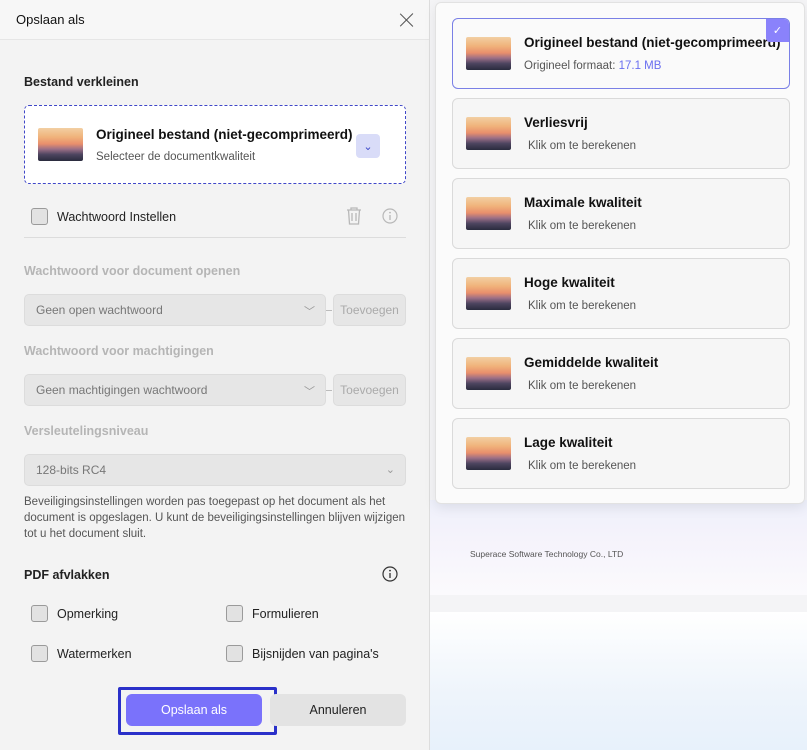  I want to click on reduce-file-heading: Bestand verkleinen, so click(81, 82).